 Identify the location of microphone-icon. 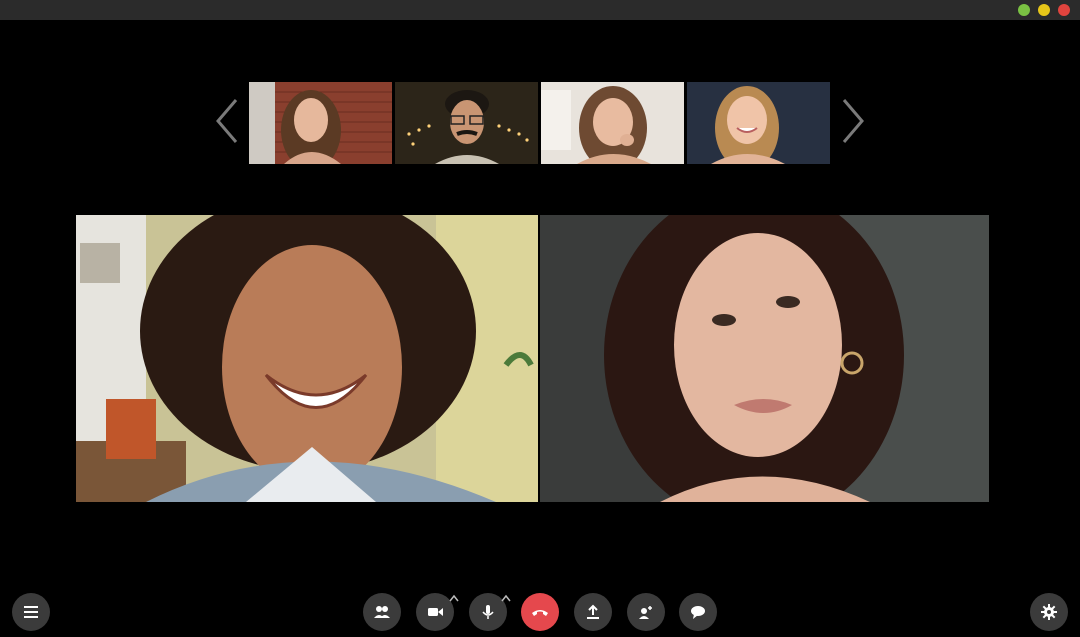
(488, 612).